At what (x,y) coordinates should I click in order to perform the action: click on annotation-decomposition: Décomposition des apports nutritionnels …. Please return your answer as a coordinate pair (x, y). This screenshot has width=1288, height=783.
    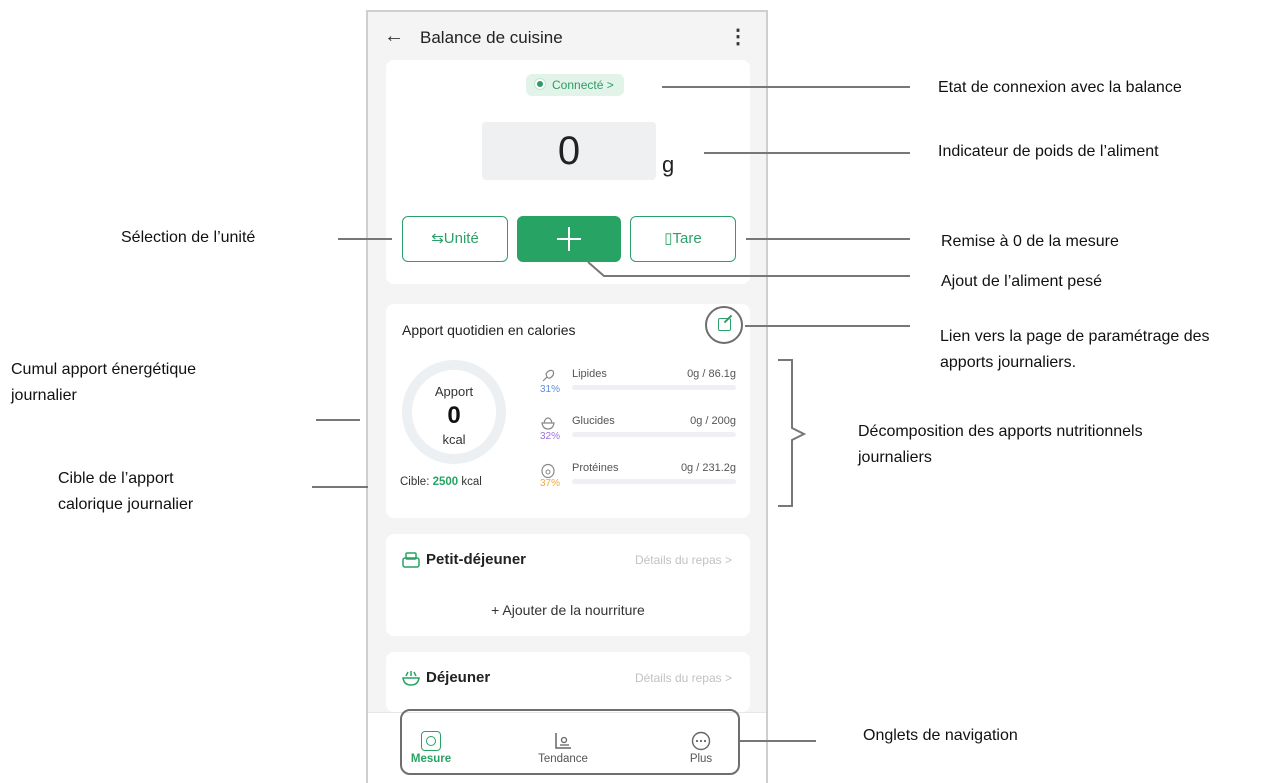
    Looking at the image, I should click on (1000, 445).